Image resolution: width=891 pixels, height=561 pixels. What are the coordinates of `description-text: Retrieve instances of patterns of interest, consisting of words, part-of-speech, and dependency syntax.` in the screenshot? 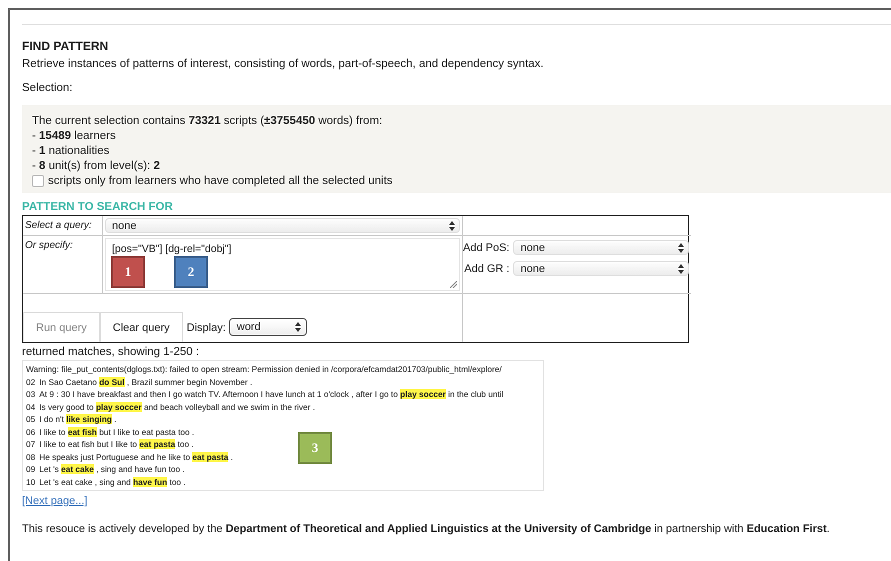 It's located at (283, 64).